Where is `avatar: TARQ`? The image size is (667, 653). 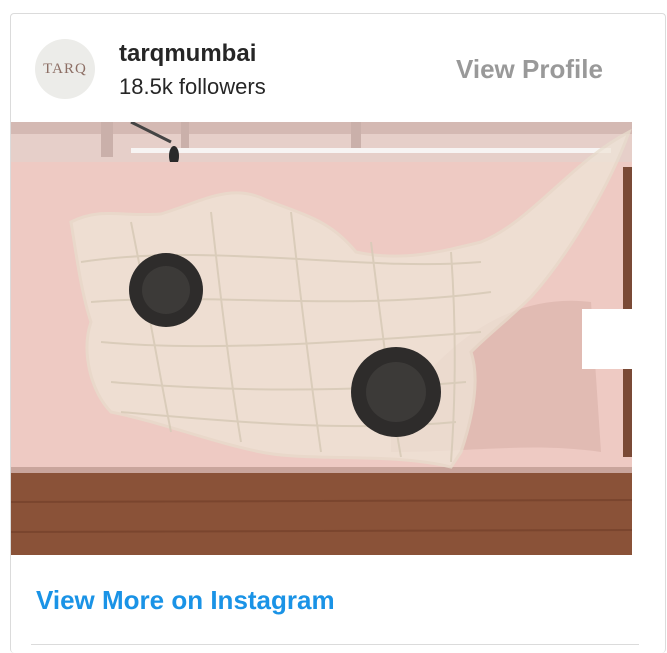 avatar: TARQ is located at coordinates (65, 69).